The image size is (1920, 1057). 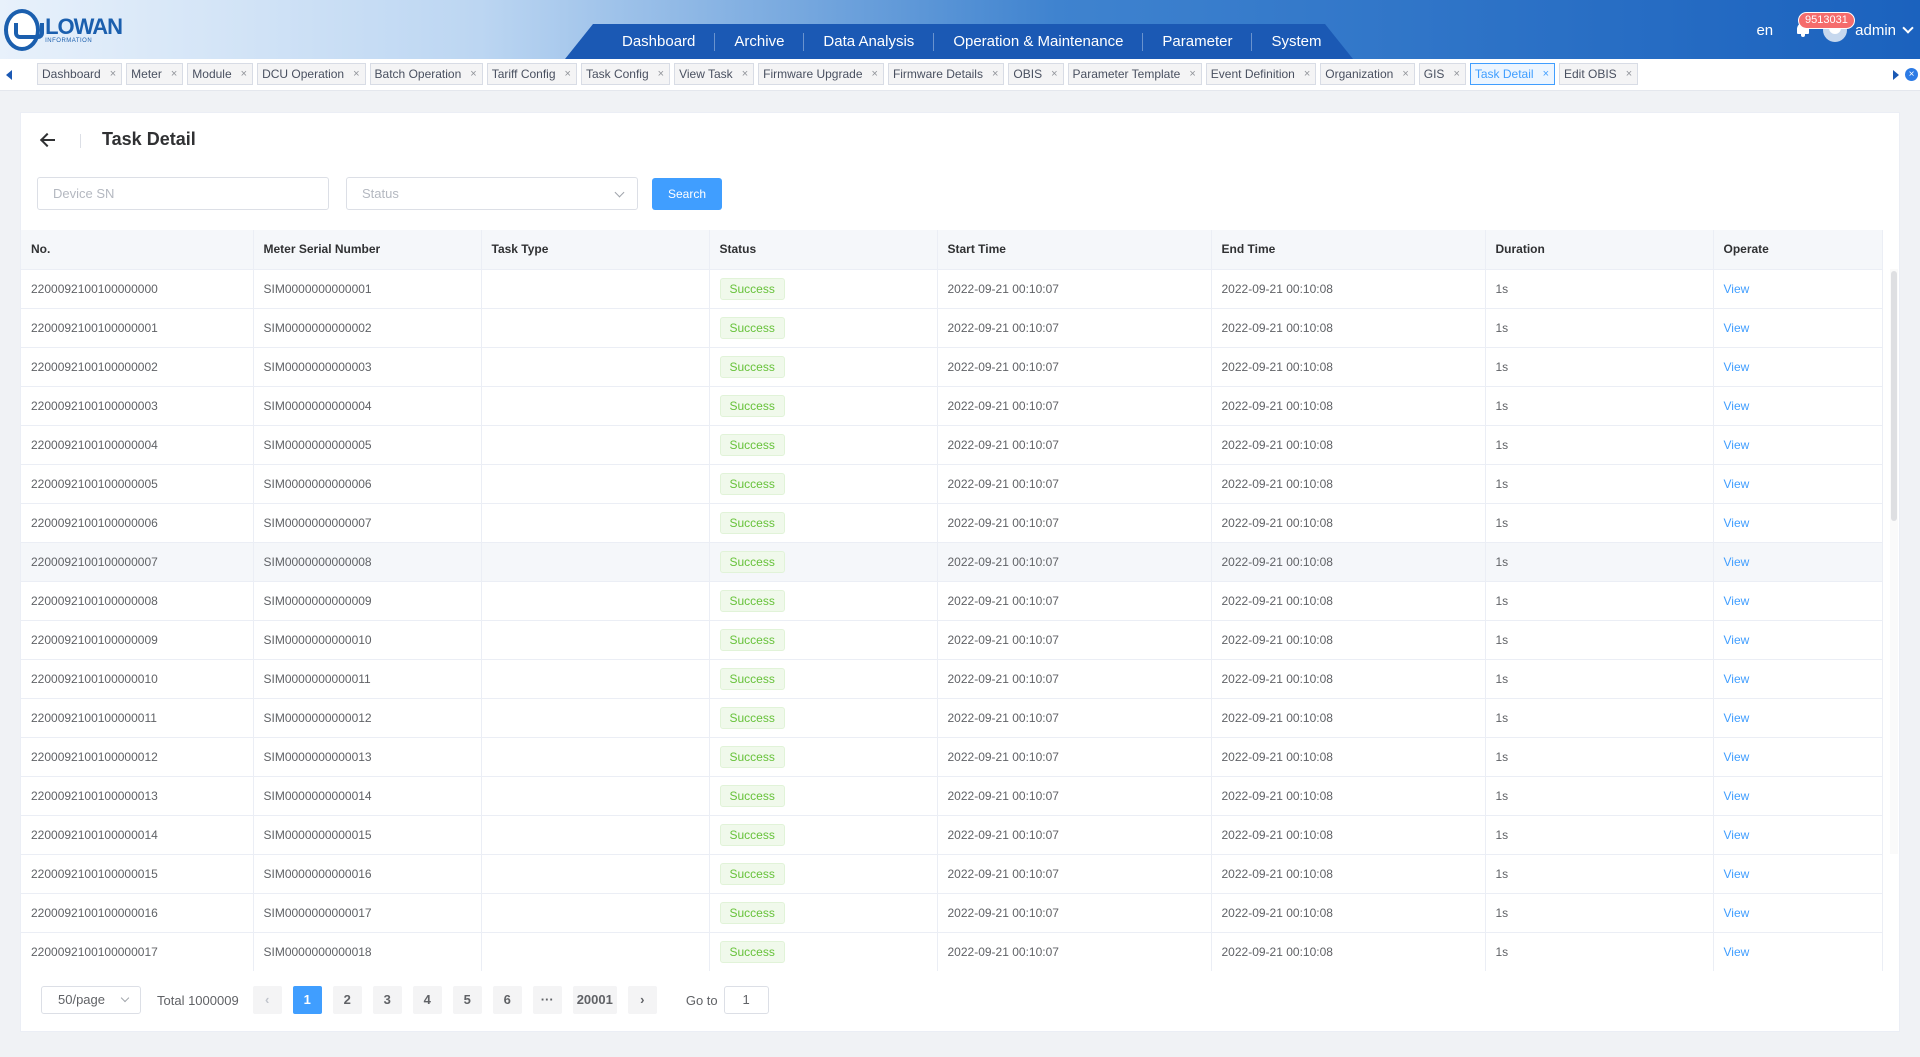 What do you see at coordinates (642, 1000) in the screenshot?
I see `next-page-button: ›` at bounding box center [642, 1000].